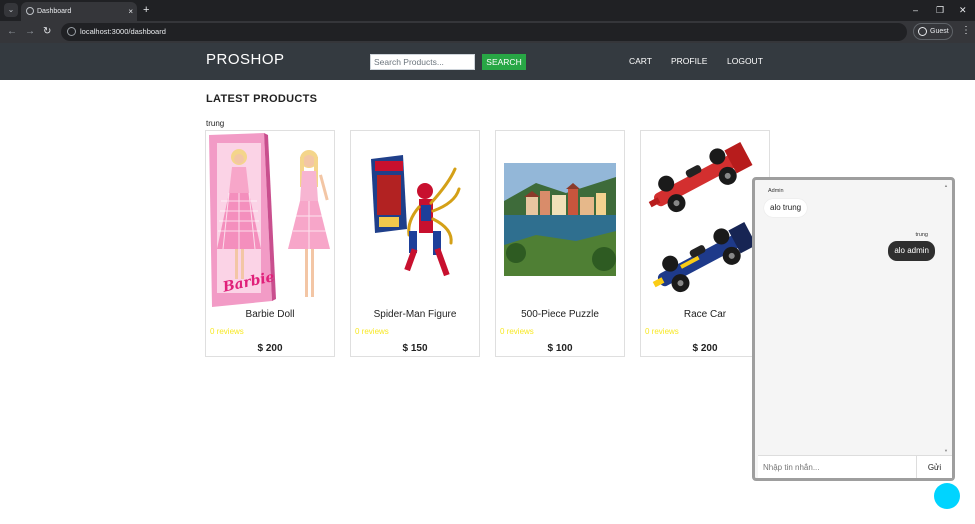  I want to click on product-name: Barbie Doll, so click(270, 315).